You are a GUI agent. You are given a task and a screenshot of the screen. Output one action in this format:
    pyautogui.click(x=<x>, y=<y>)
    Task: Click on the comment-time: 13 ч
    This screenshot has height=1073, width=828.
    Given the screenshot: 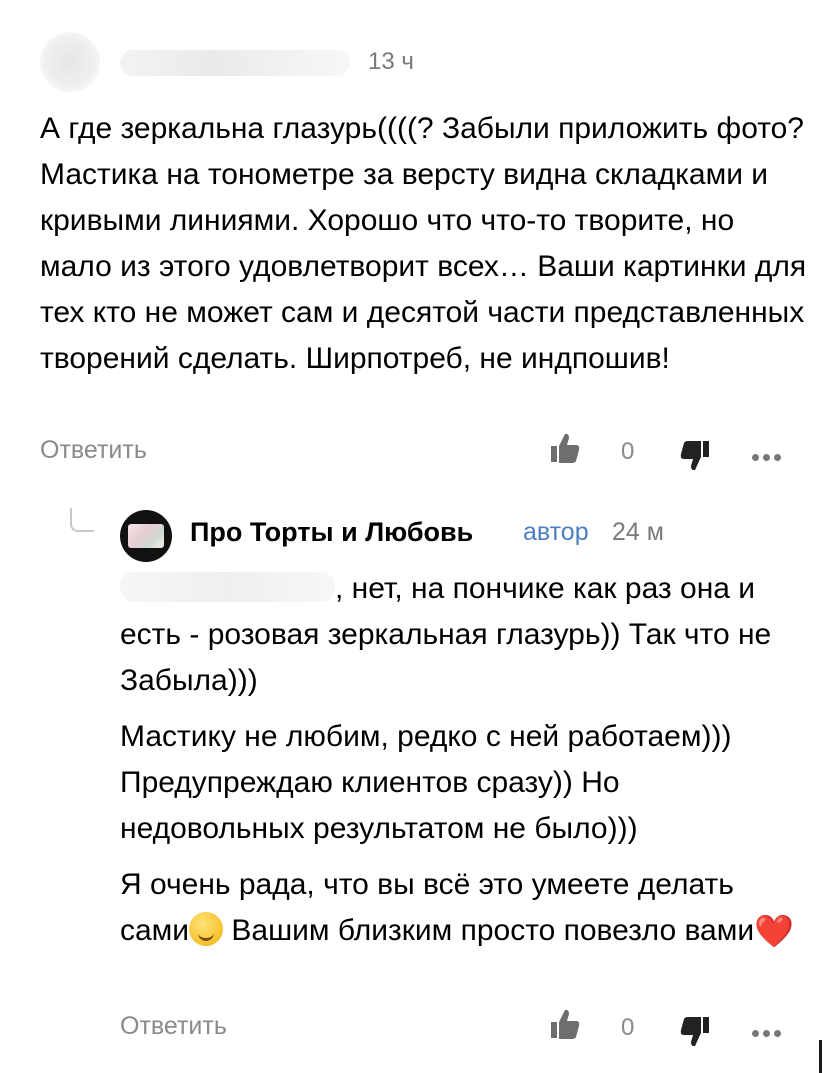 What is the action you would take?
    pyautogui.click(x=391, y=61)
    